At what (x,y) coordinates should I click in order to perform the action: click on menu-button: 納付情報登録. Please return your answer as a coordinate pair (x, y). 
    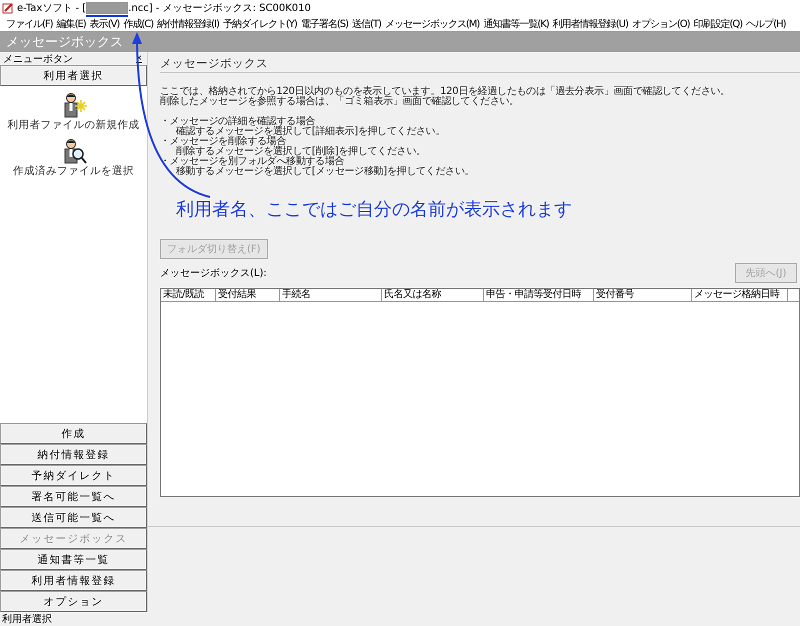
    Looking at the image, I should click on (73, 454).